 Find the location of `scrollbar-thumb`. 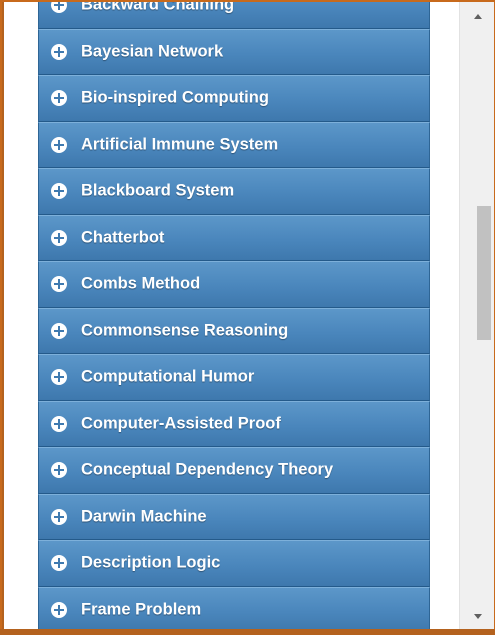

scrollbar-thumb is located at coordinates (484, 273).